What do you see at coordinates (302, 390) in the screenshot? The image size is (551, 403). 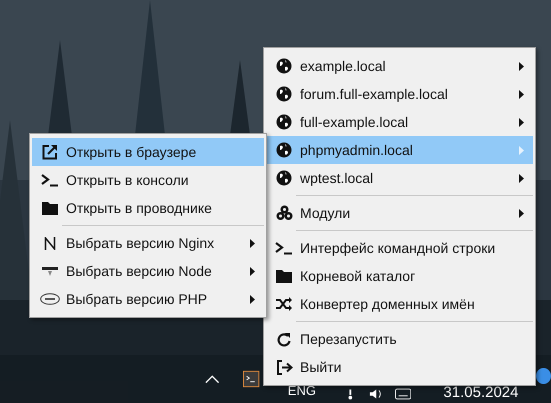 I see `language-indicator: ENG` at bounding box center [302, 390].